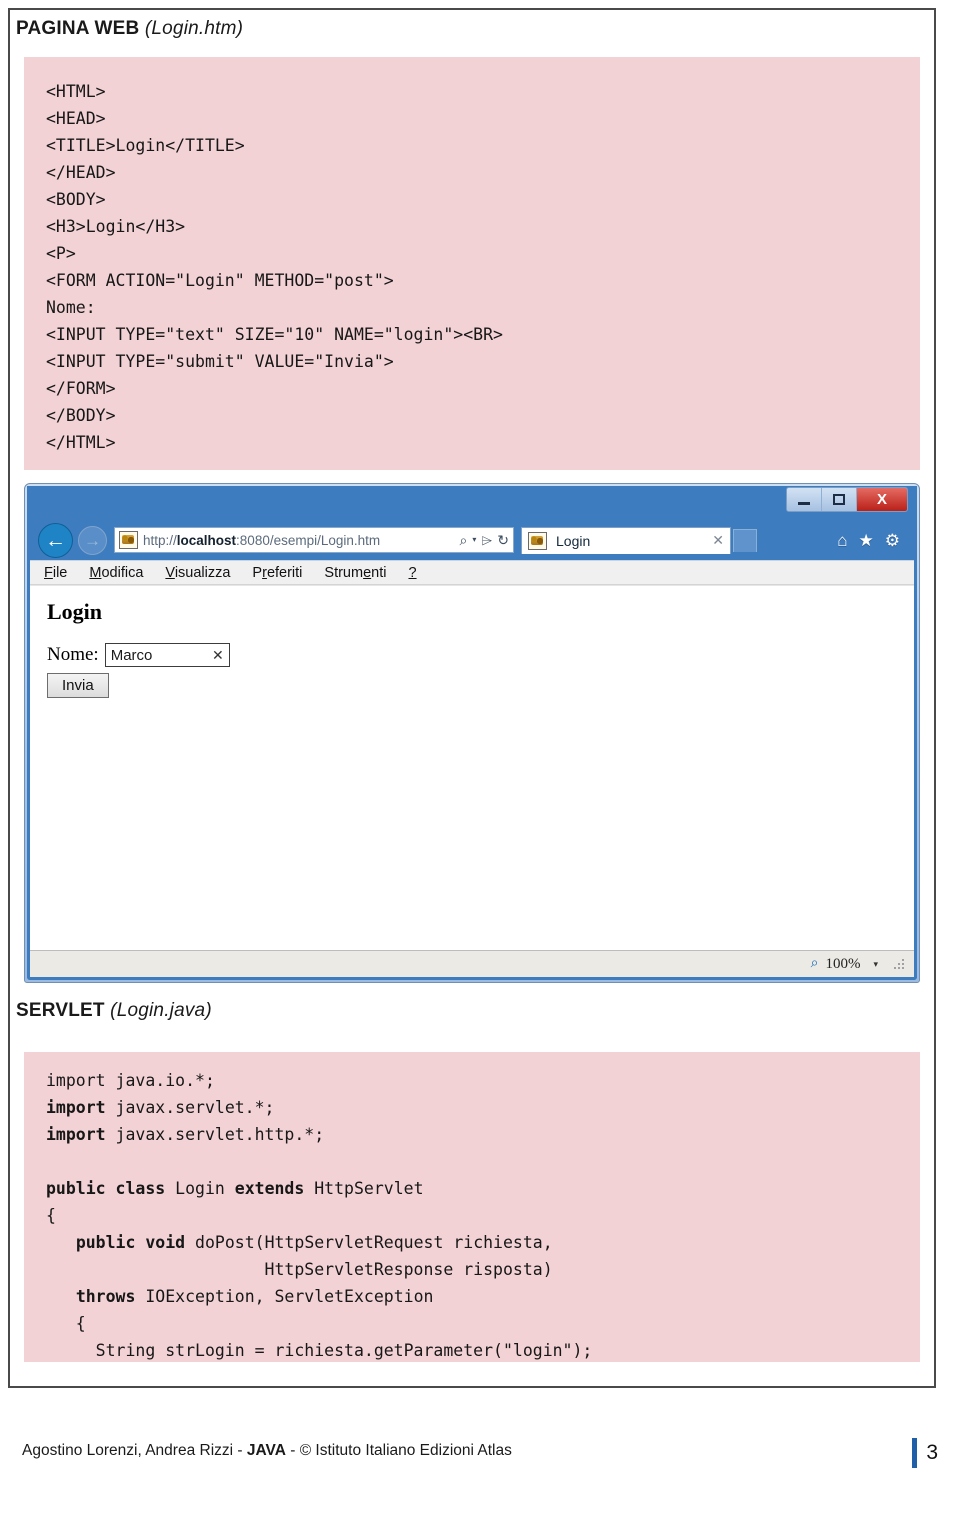 Image resolution: width=960 pixels, height=1525 pixels. I want to click on page-number: 3, so click(932, 1452).